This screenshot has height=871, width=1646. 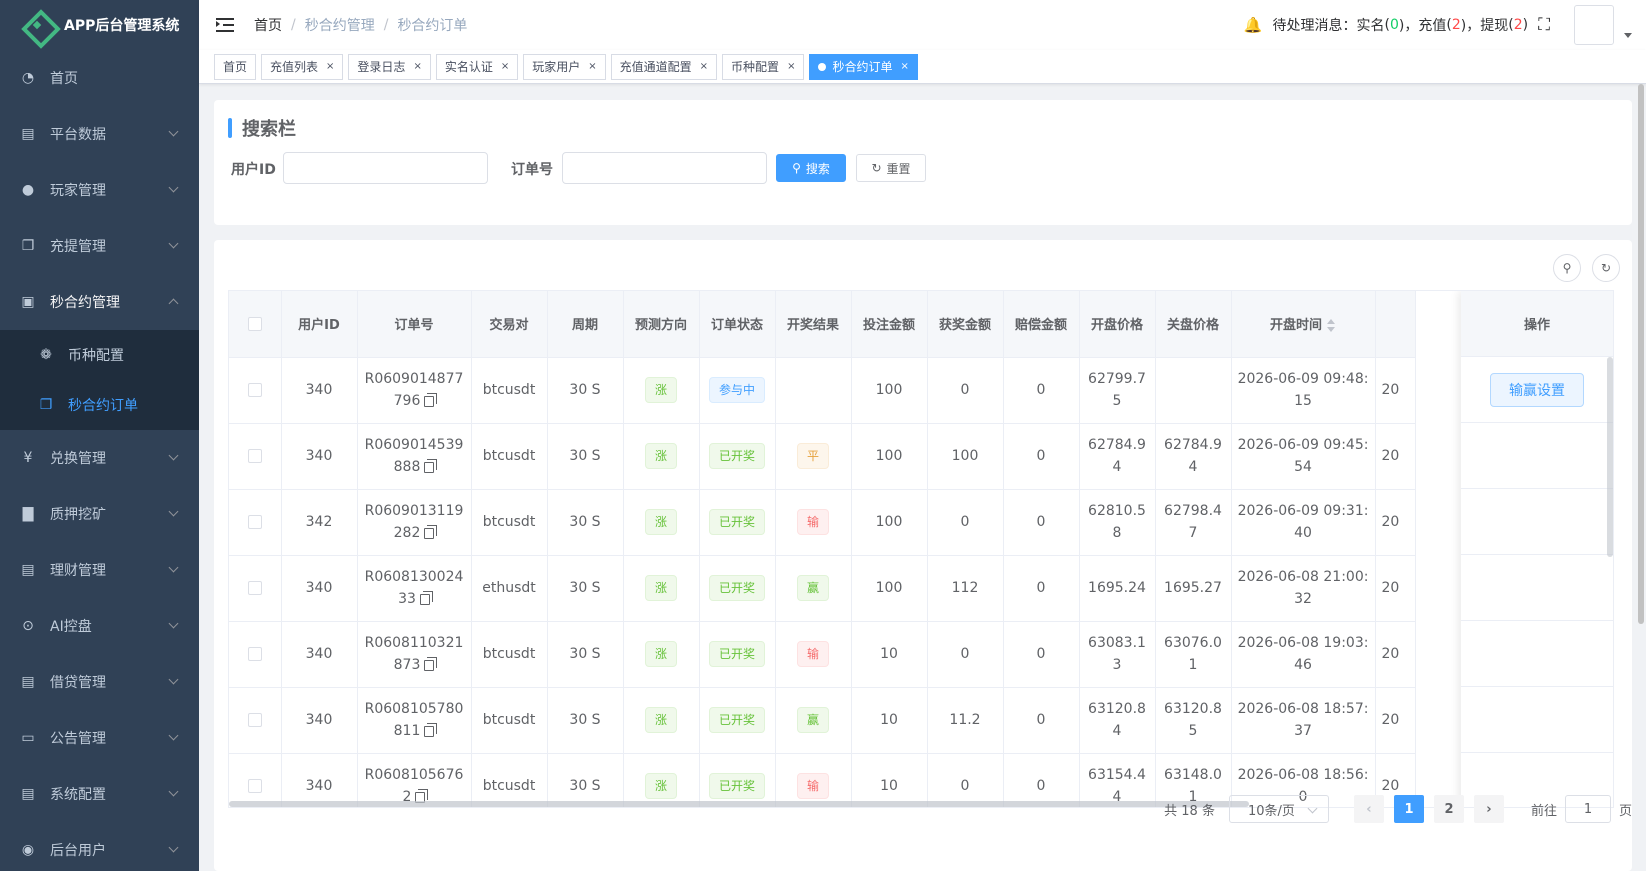 I want to click on tab-tag: 币种配置 ×, so click(x=763, y=66).